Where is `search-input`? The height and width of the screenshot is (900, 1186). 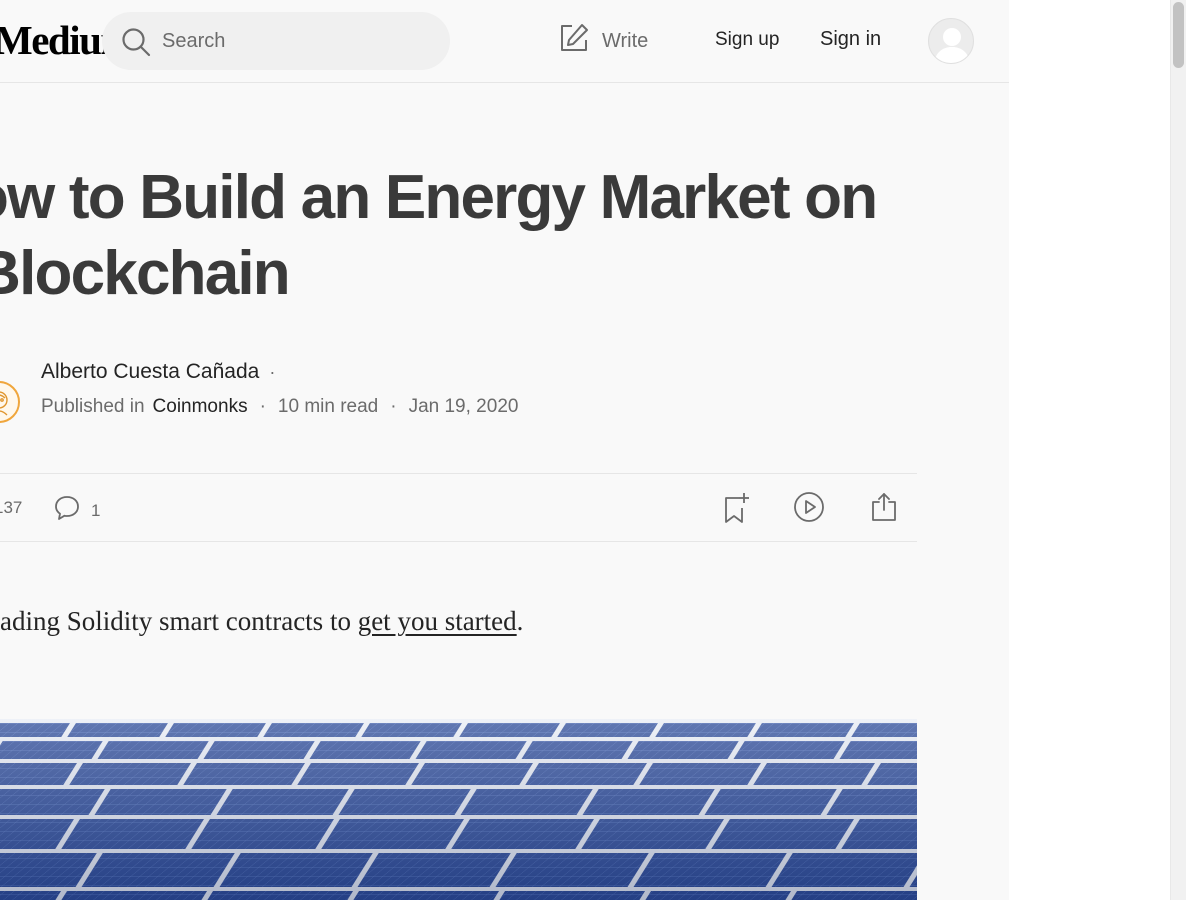 search-input is located at coordinates (297, 41).